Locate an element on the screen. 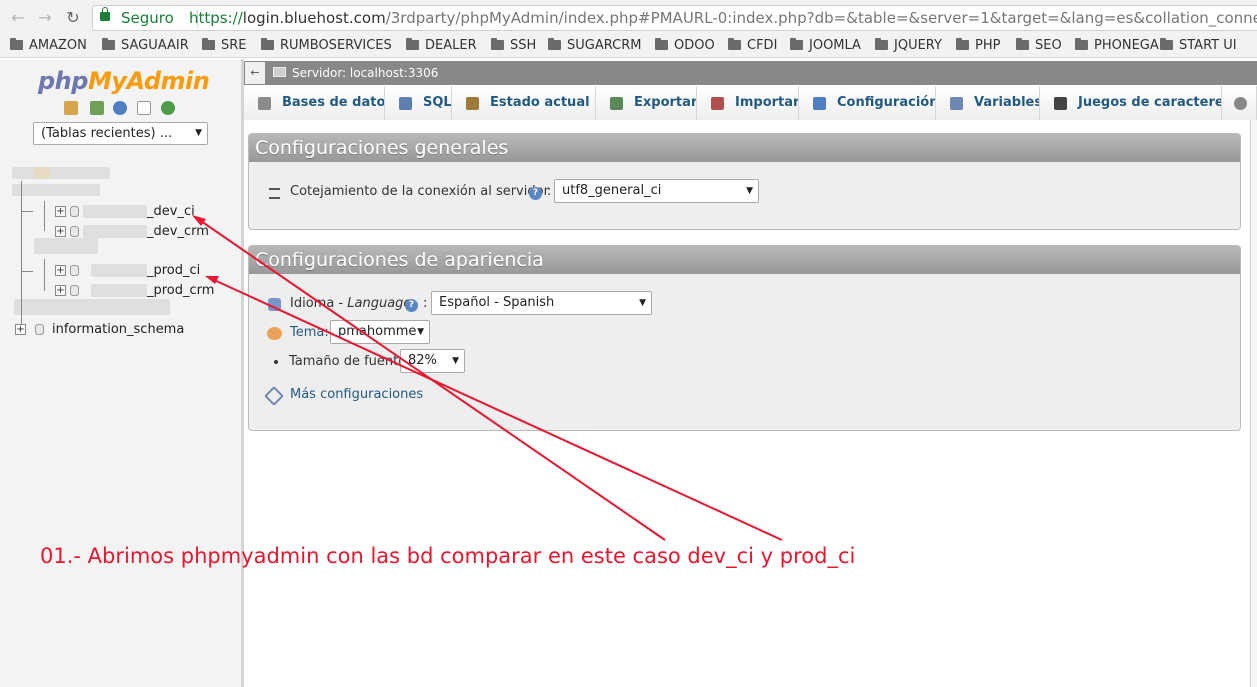 Image resolution: width=1257 pixels, height=687 pixels. panel-resizer is located at coordinates (242, 373).